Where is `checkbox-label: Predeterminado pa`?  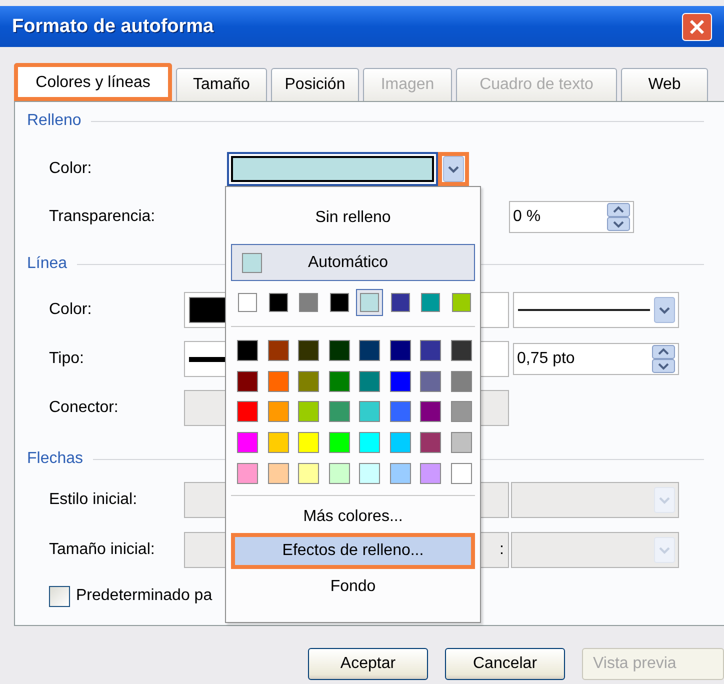 checkbox-label: Predeterminado pa is located at coordinates (144, 596).